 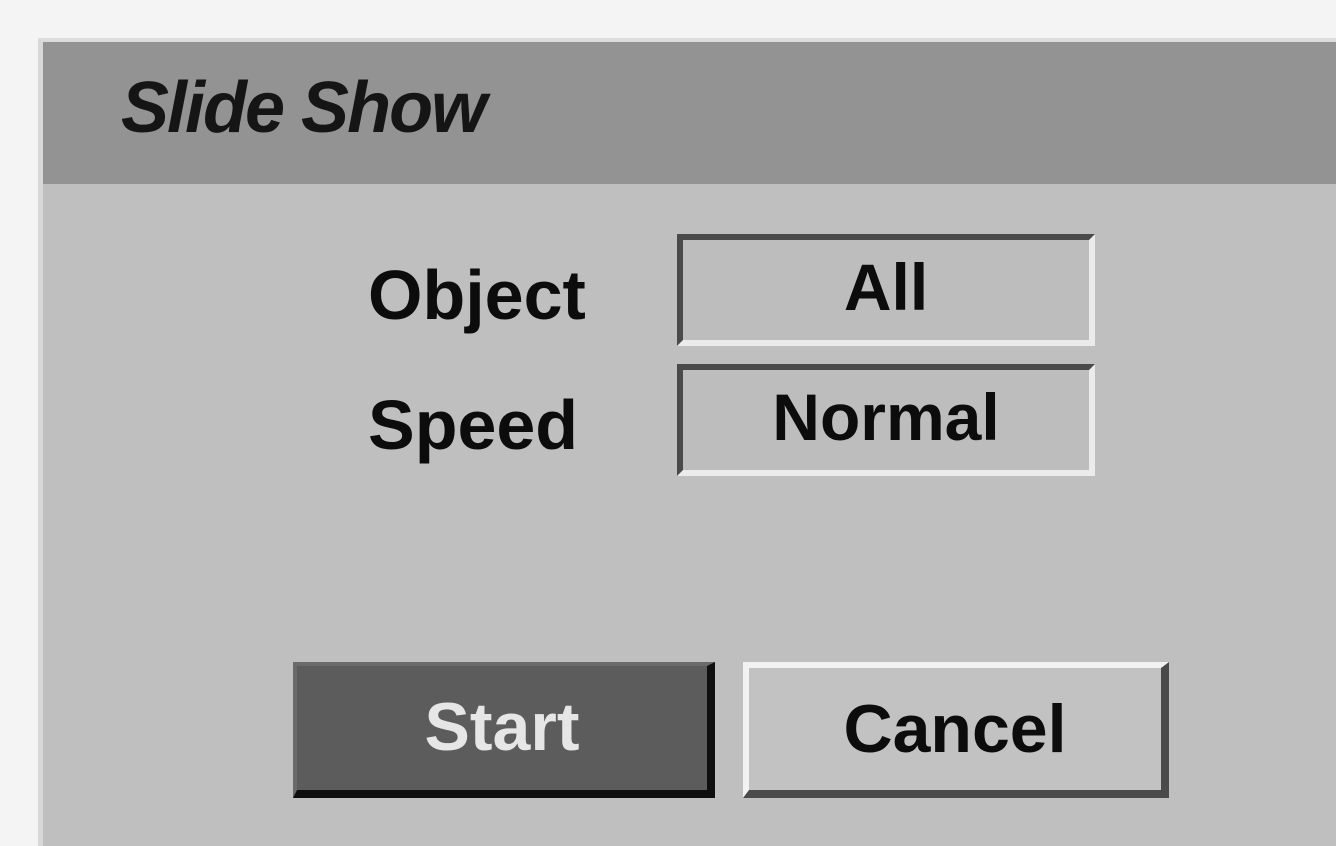 I want to click on start-button-label: Start, so click(x=502, y=727).